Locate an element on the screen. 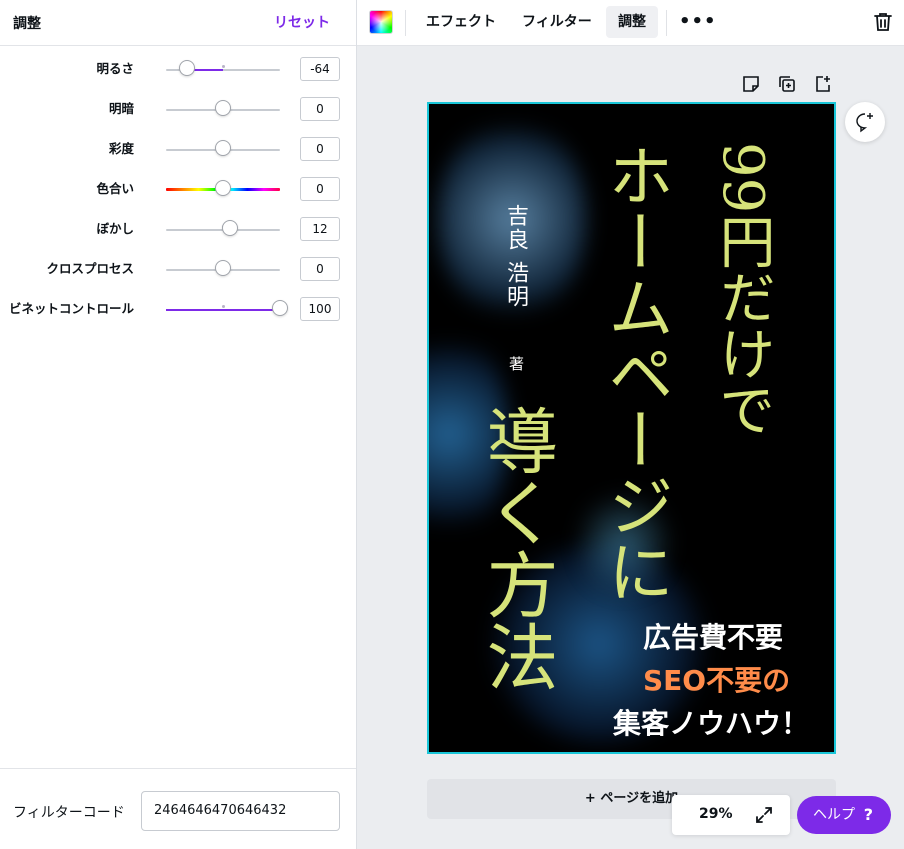 The height and width of the screenshot is (849, 904). panel-header: 調整 リセット is located at coordinates (178, 23).